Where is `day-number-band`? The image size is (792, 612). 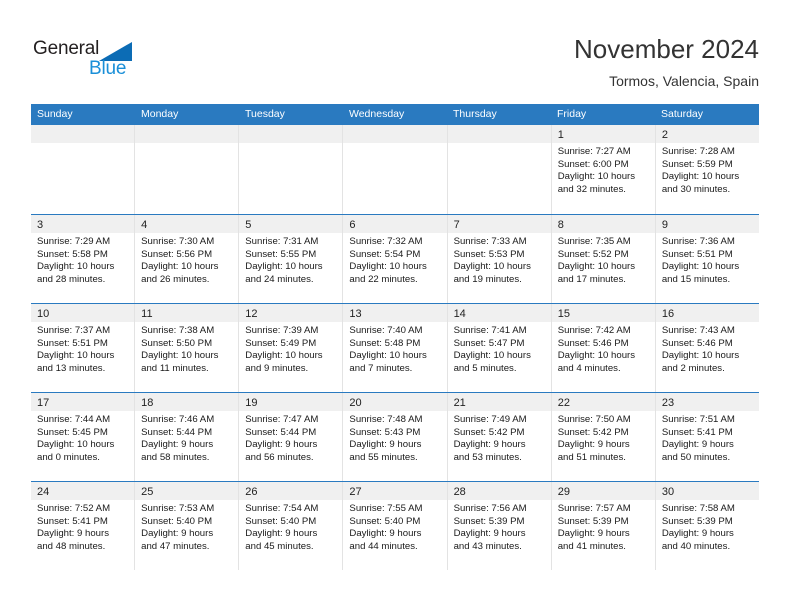
day-number-band is located at coordinates (291, 134).